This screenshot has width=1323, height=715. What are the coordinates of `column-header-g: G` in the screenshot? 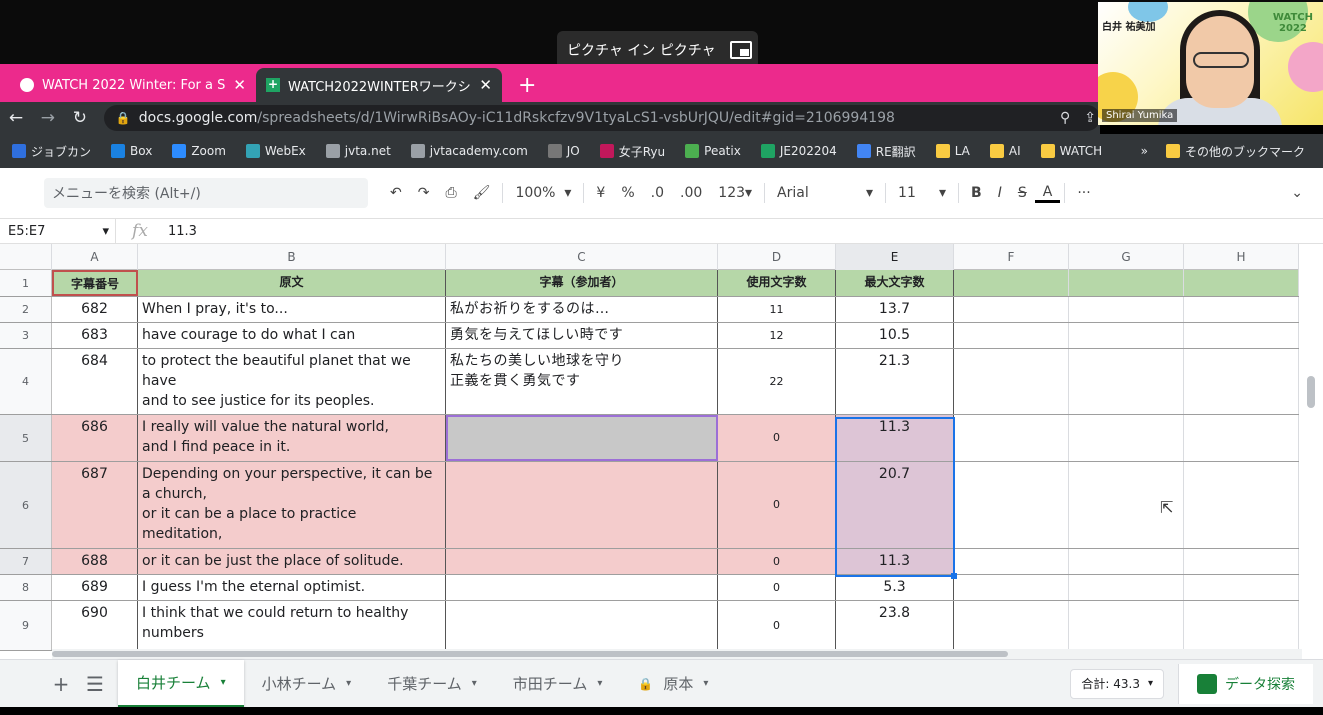 It's located at (1126, 257).